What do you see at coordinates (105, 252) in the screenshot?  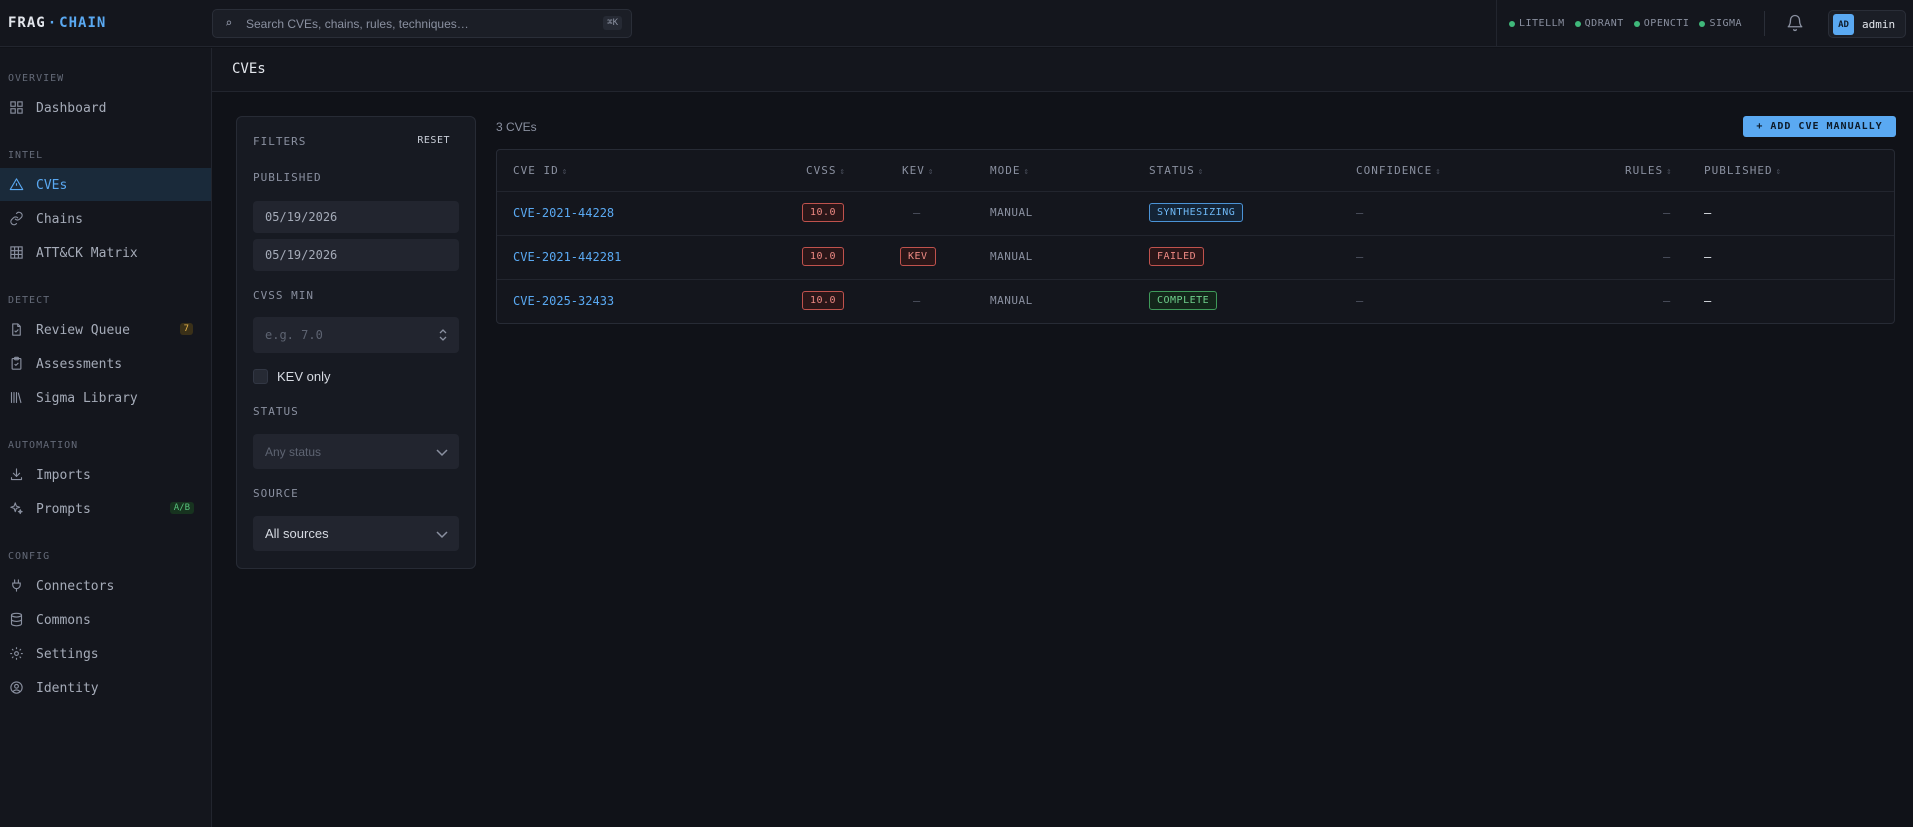 I see `sidebar-item-attack-matrix: ATT&CK Matrix` at bounding box center [105, 252].